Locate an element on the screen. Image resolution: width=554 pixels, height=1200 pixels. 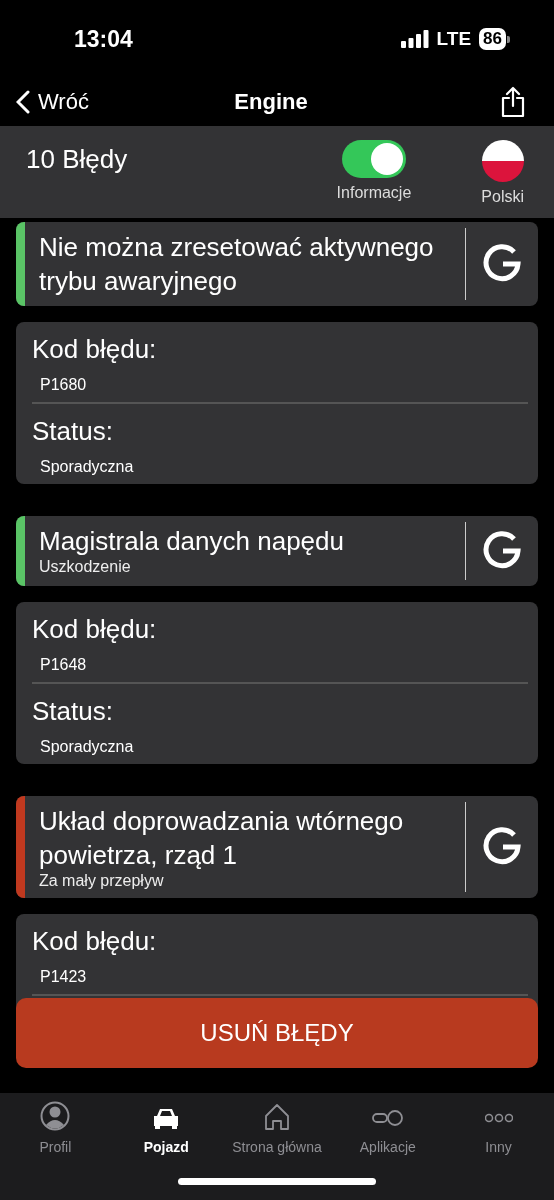
tab-item: Pojazd is located at coordinates (166, 1130).